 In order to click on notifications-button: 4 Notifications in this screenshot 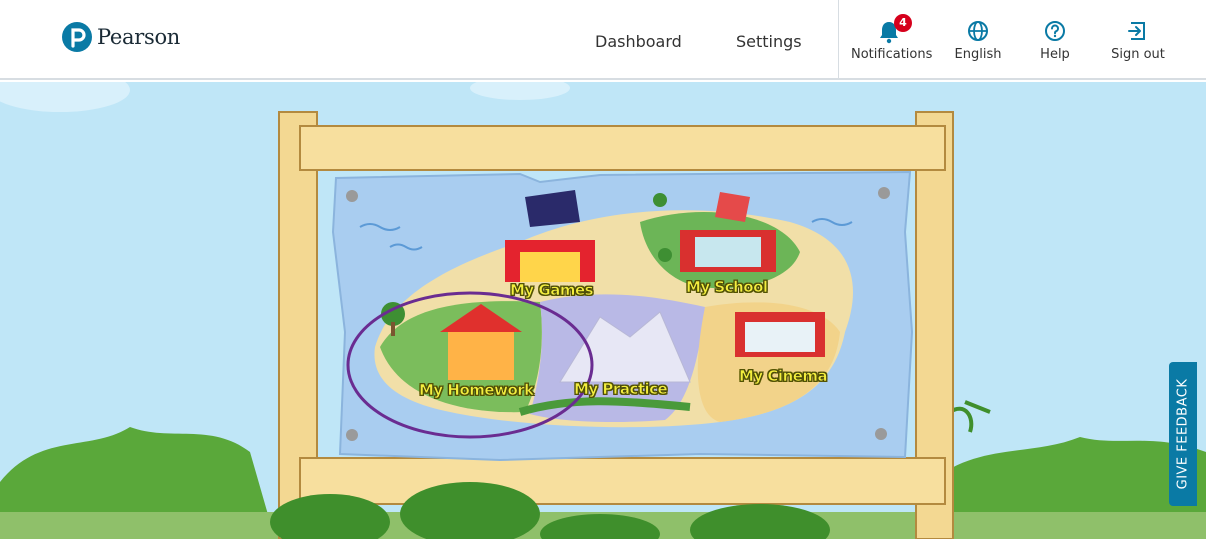, I will do `click(892, 38)`.